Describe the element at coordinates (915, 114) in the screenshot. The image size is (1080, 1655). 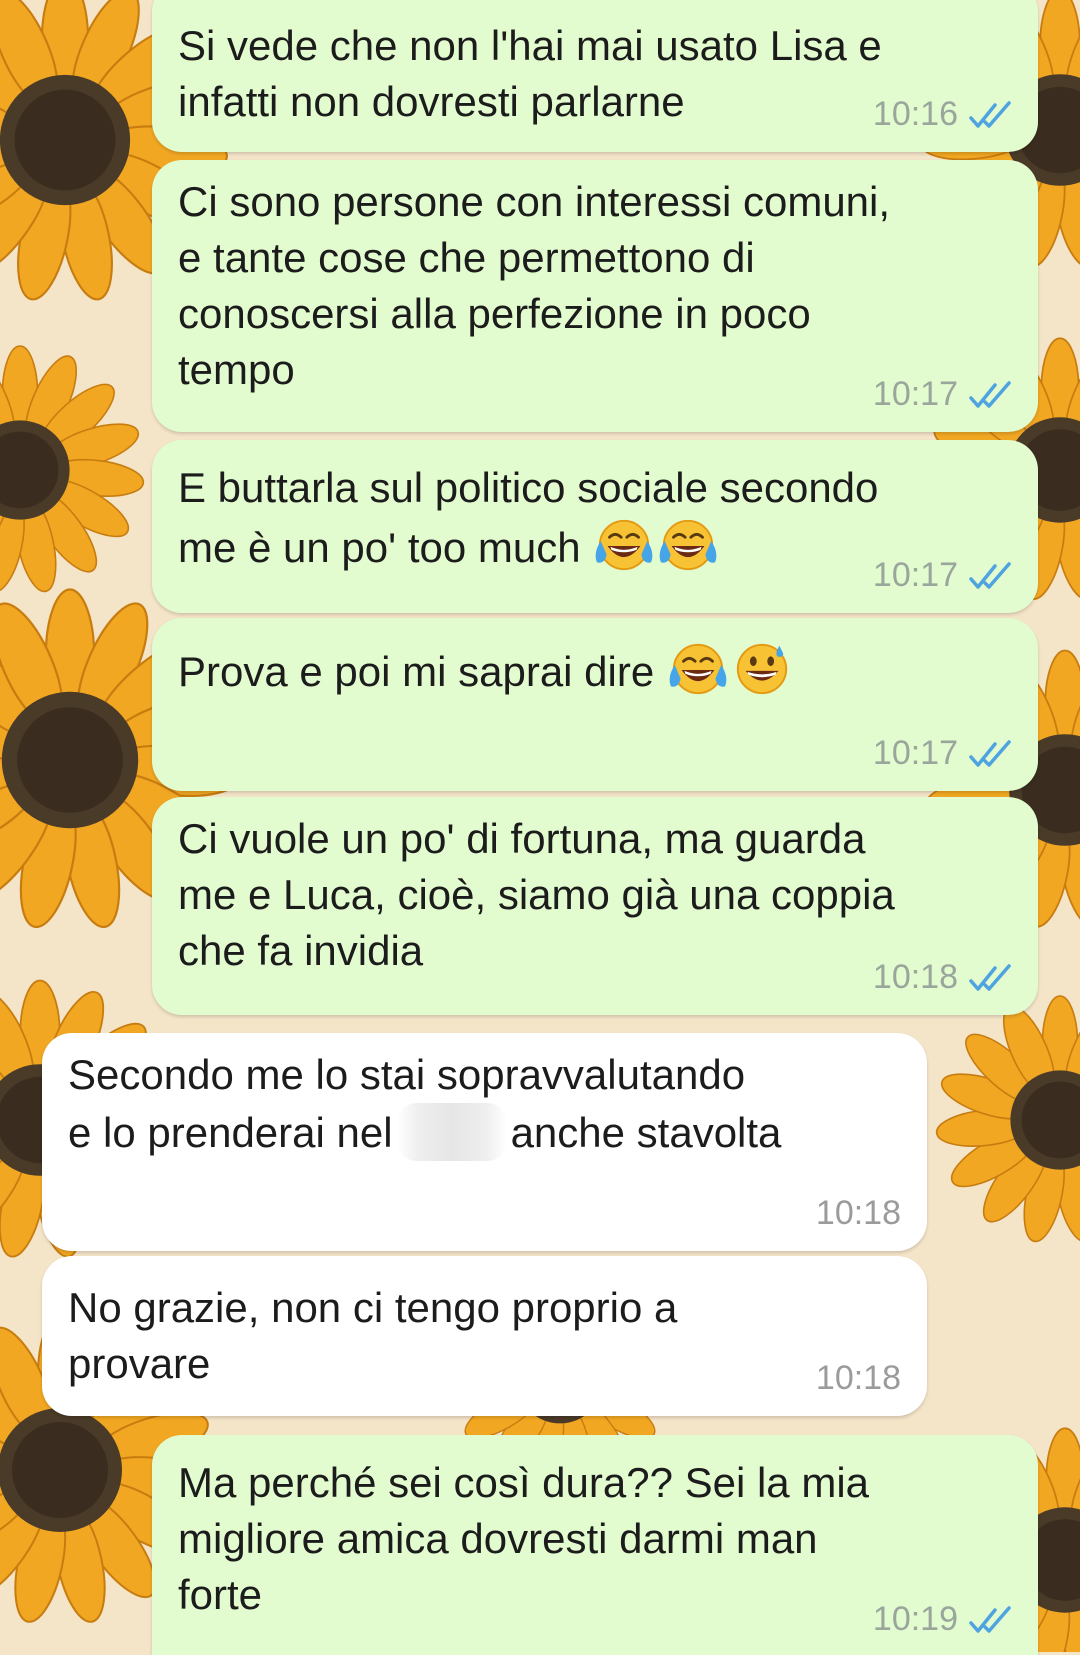
I see `message-time: 10:16` at that location.